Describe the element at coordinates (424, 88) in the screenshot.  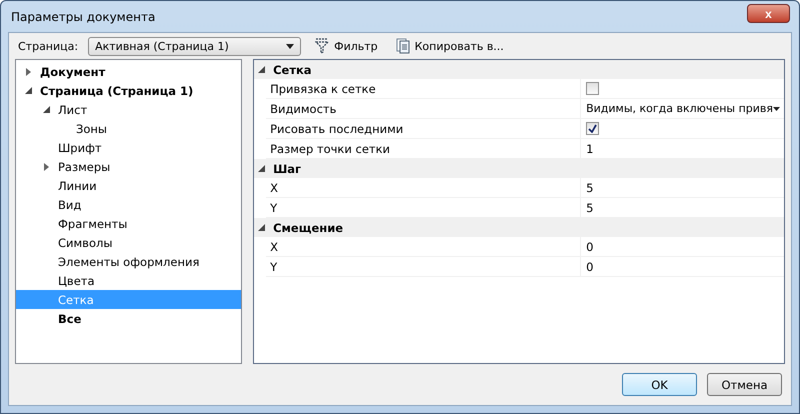
I see `property-name: Привязка к сетке` at that location.